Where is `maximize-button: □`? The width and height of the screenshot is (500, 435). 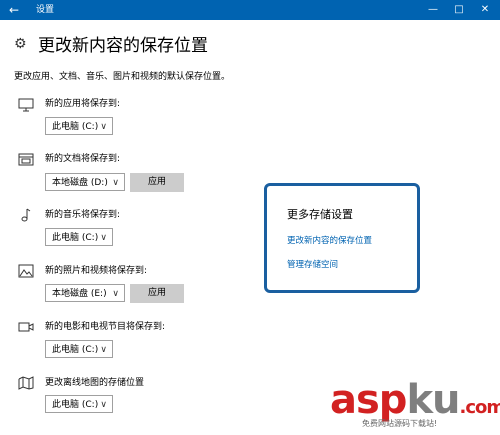
maximize-button: □ is located at coordinates (459, 10).